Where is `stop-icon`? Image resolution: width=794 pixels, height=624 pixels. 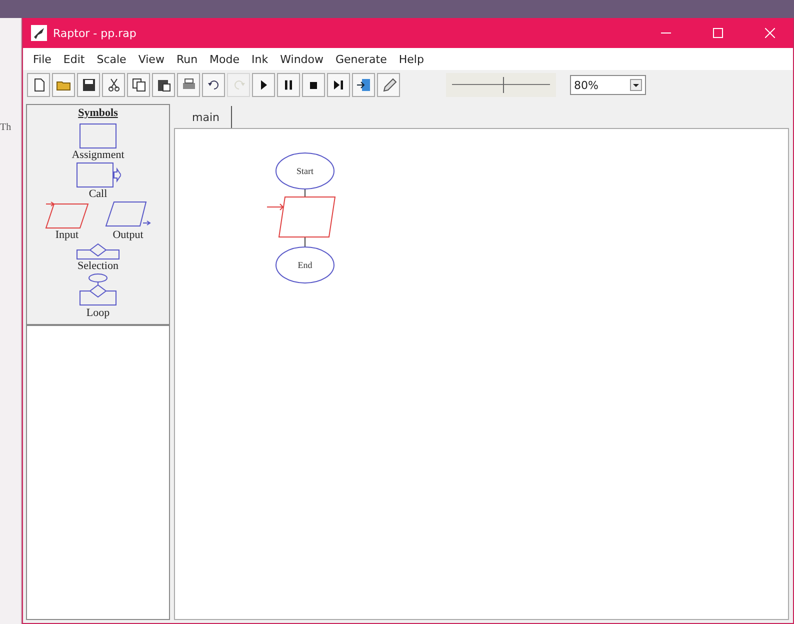 stop-icon is located at coordinates (313, 85).